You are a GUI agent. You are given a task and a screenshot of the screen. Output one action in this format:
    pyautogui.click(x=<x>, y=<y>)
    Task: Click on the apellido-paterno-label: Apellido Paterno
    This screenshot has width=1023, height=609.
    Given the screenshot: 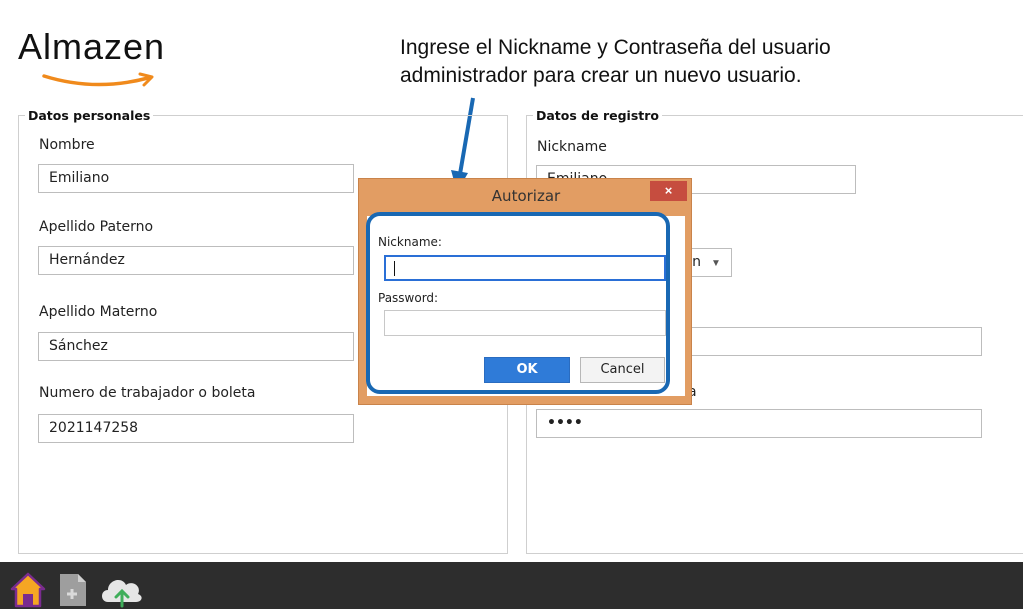 What is the action you would take?
    pyautogui.click(x=96, y=227)
    